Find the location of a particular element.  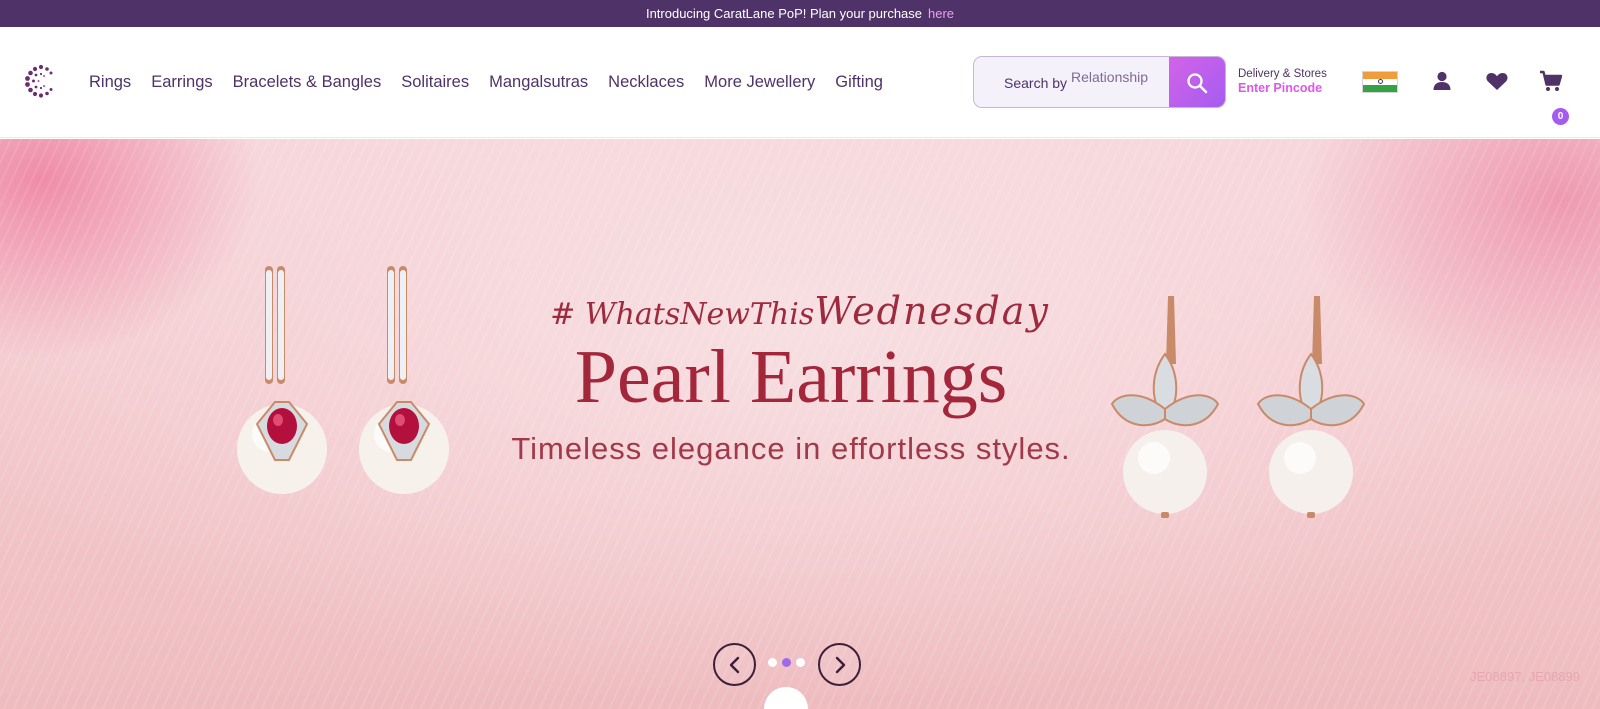

search-label: Search by is located at coordinates (1036, 83).